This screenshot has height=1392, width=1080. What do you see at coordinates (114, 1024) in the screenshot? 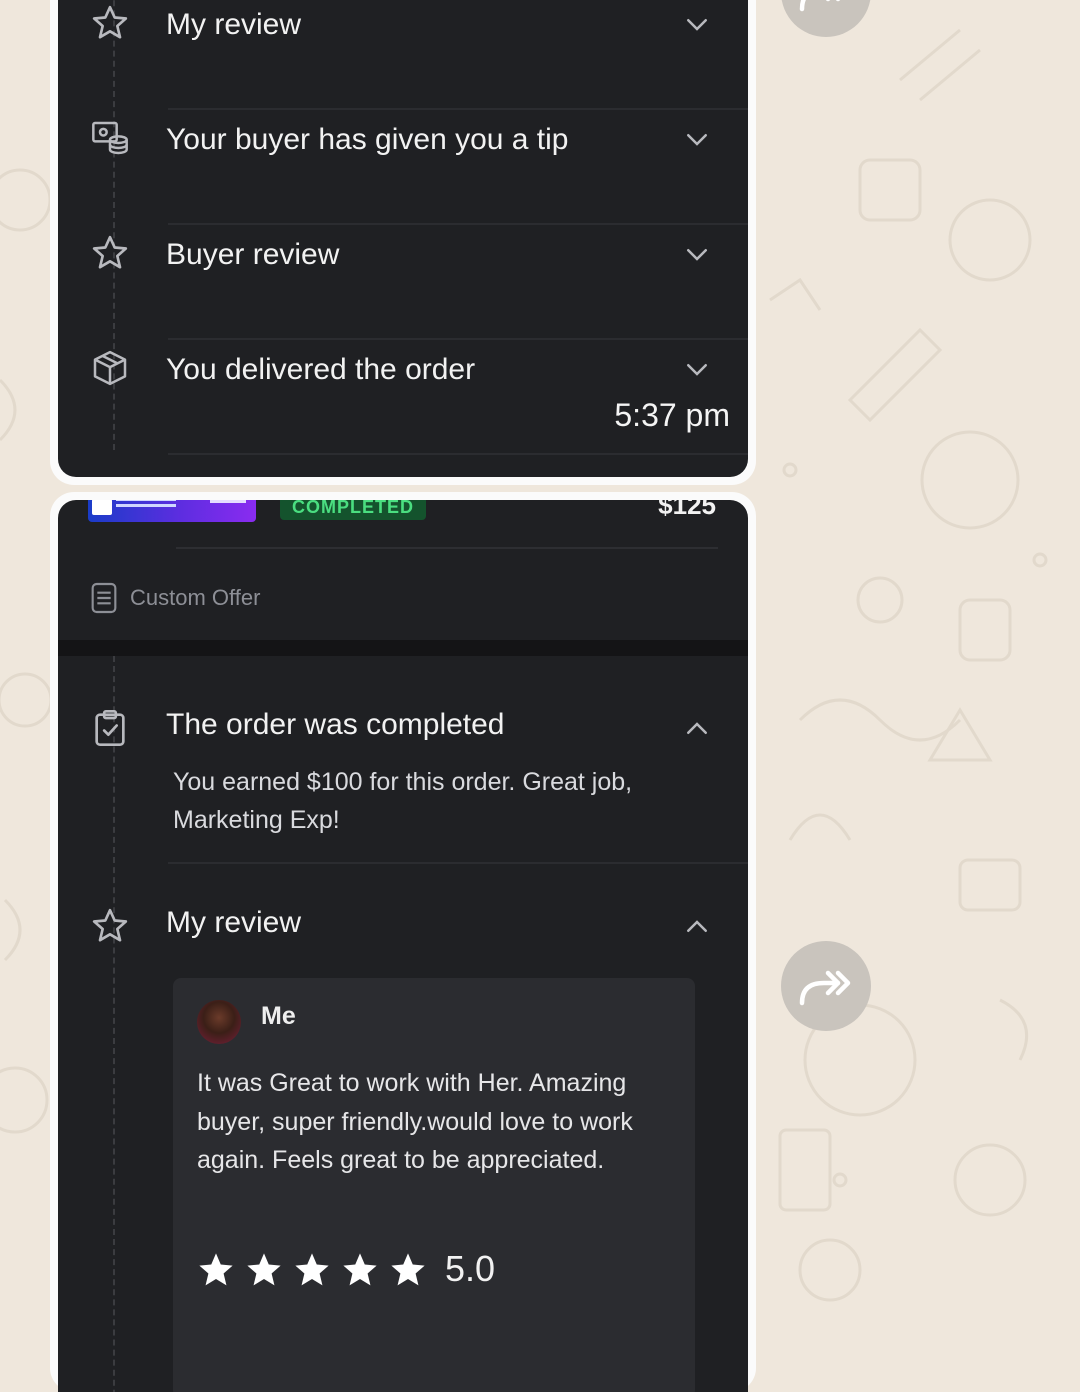
I see `timeline-connector` at bounding box center [114, 1024].